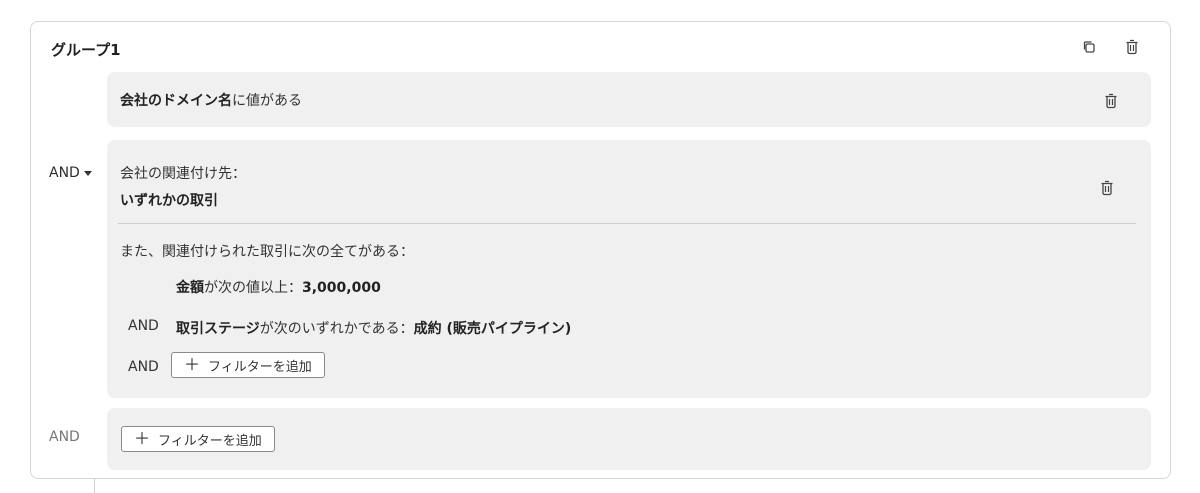 This screenshot has width=1200, height=493. I want to click on and-operator-dropdown: AND, so click(70, 173).